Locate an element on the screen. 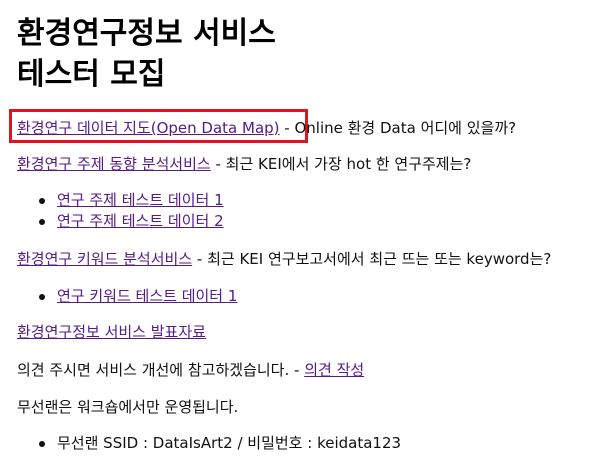 The height and width of the screenshot is (476, 593). feedback-text: 의견 주시면 서비스 개선에 참고하겠습니다. - is located at coordinates (161, 370).